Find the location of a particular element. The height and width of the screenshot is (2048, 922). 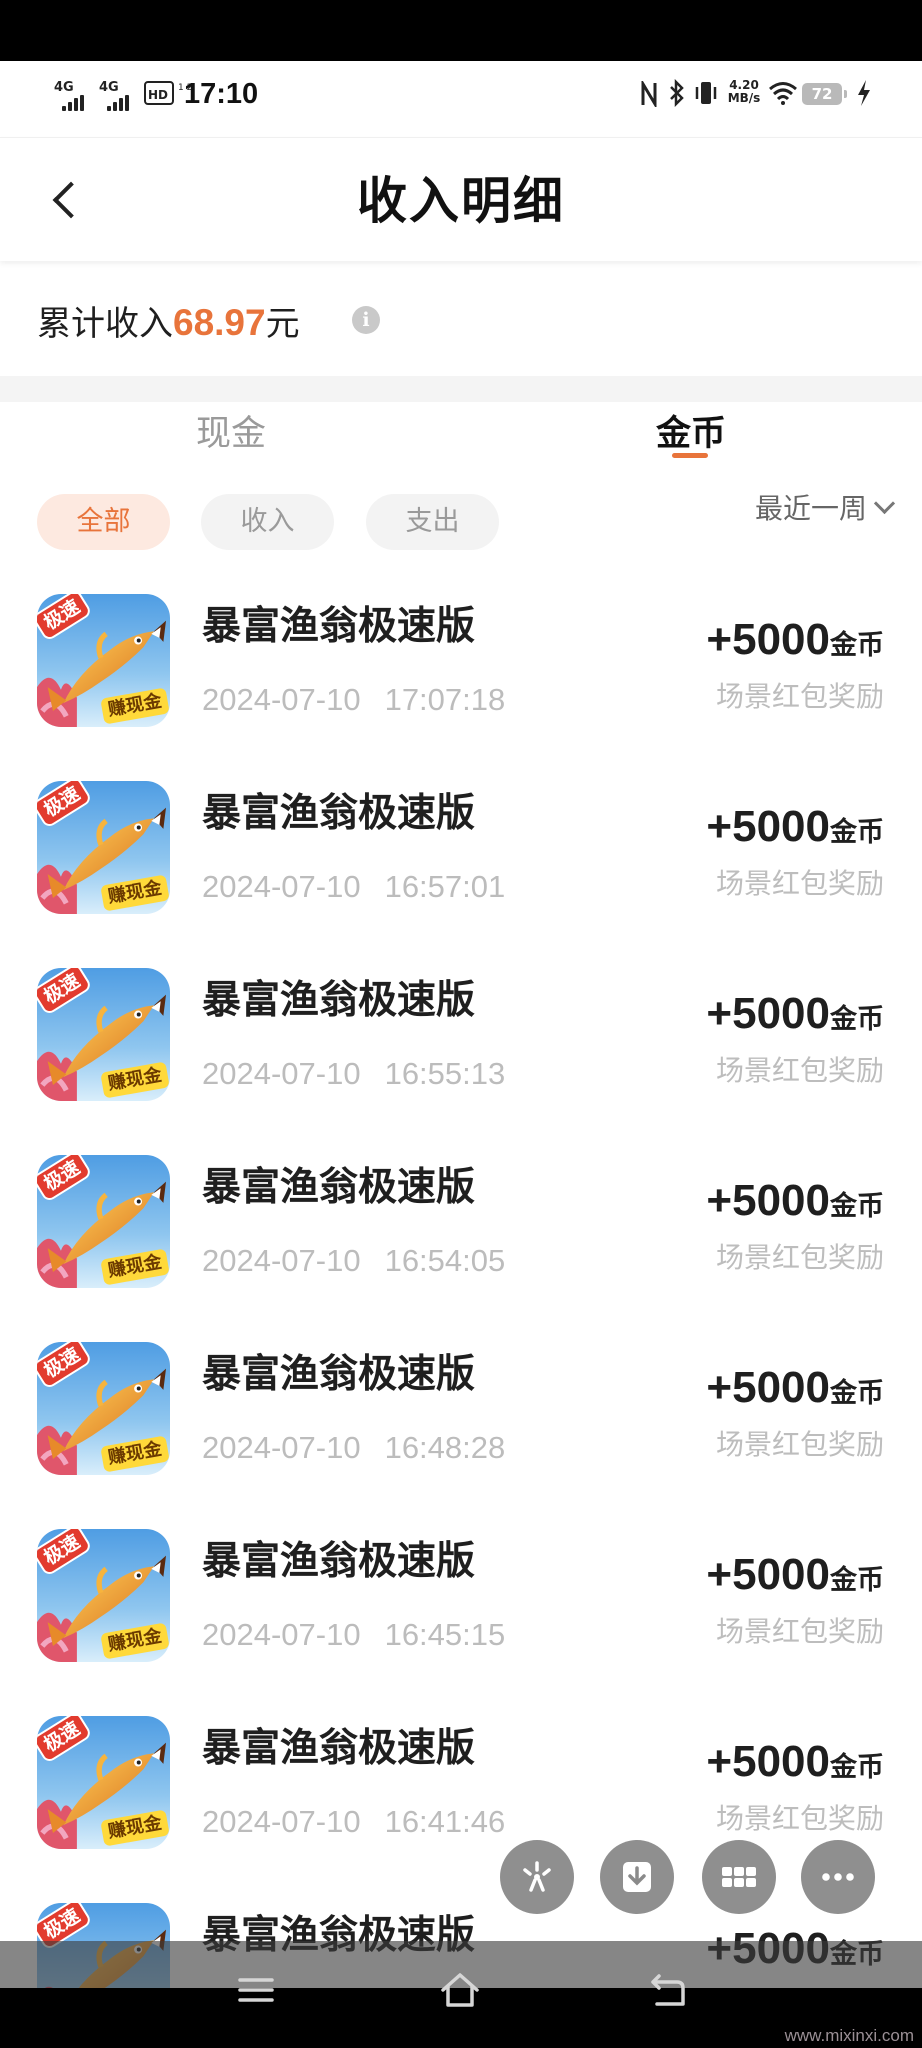

menu-button is located at coordinates (256, 1990).